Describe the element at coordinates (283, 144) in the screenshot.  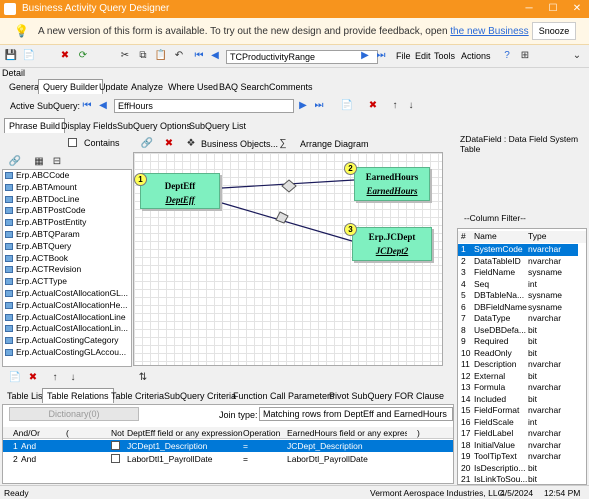
I see `sum-icon: ∑` at that location.